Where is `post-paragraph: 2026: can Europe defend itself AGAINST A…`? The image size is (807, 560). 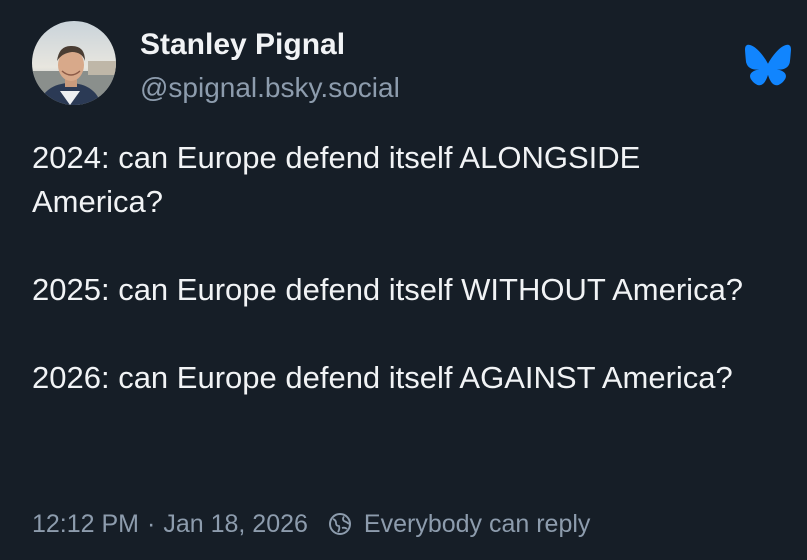
post-paragraph: 2026: can Europe defend itself AGAINST A… is located at coordinates (382, 377).